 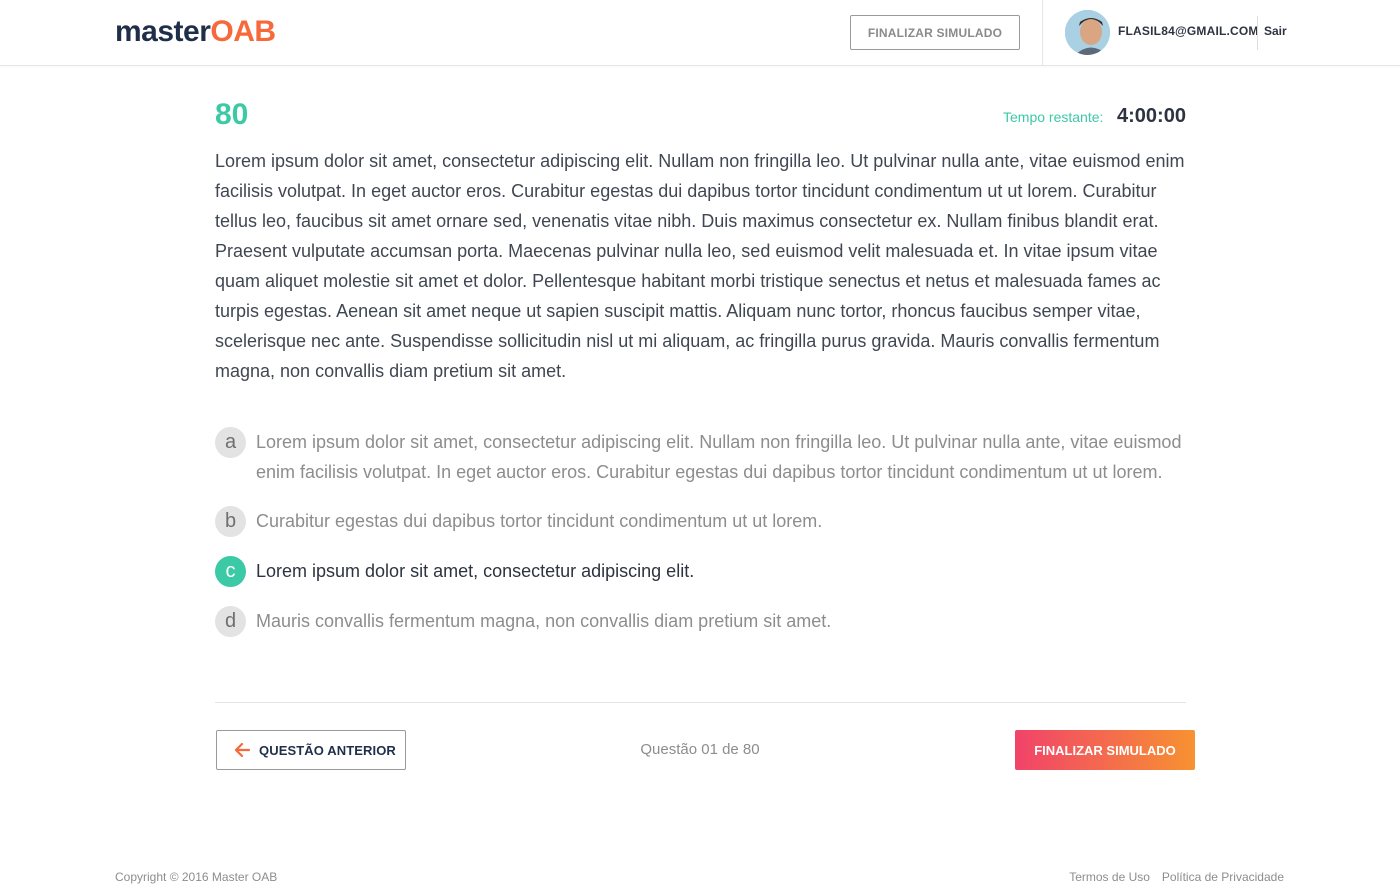 What do you see at coordinates (163, 31) in the screenshot?
I see `logo-master-text: master` at bounding box center [163, 31].